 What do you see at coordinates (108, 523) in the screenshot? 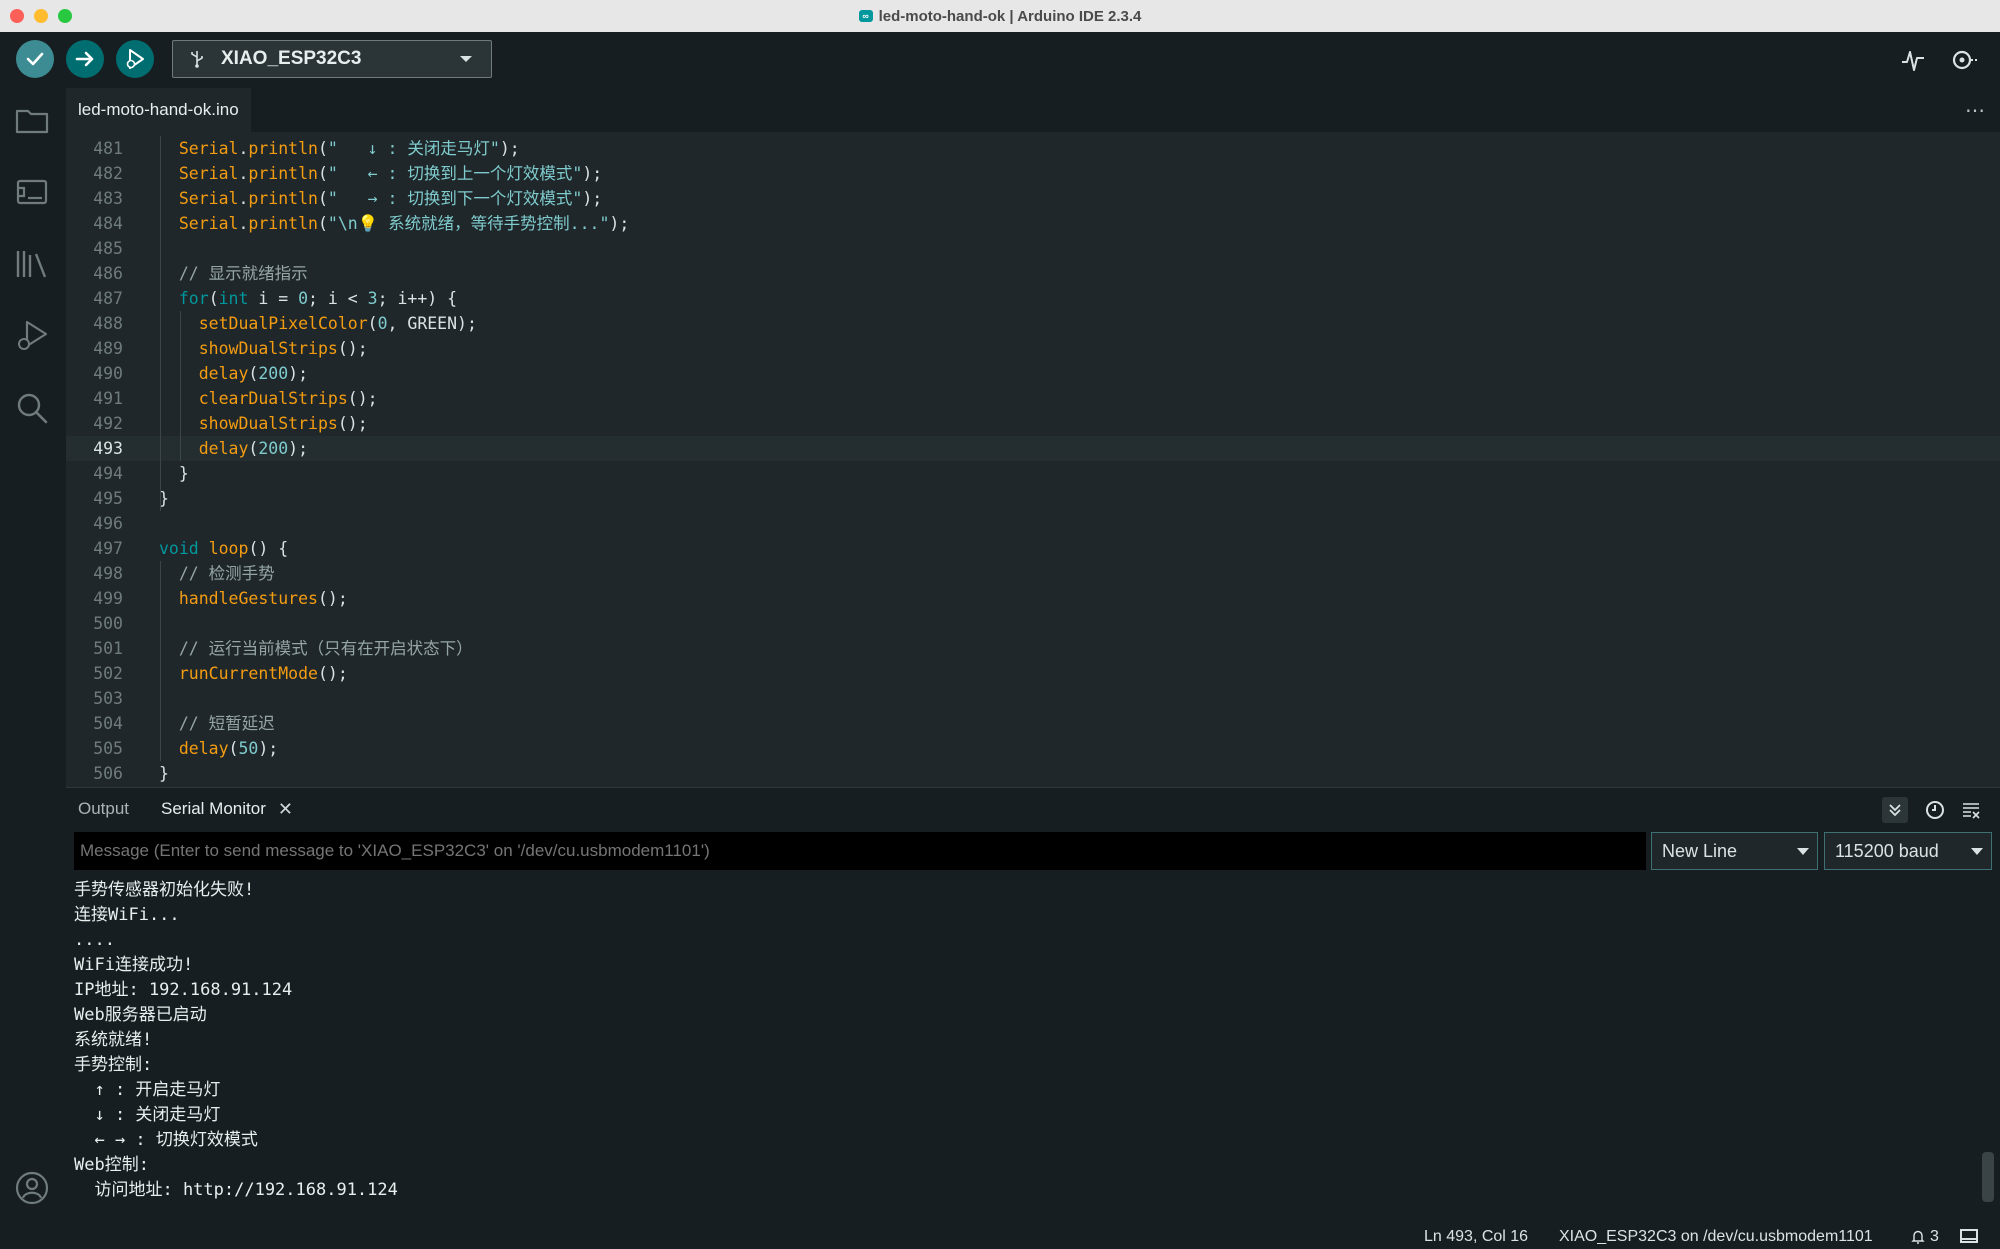
I see `line-number: 496` at bounding box center [108, 523].